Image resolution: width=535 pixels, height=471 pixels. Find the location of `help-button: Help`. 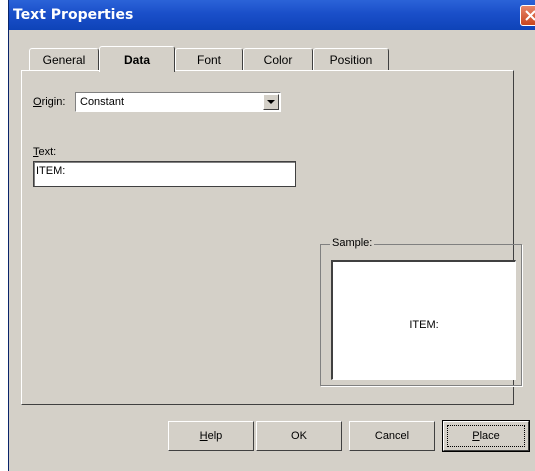

help-button: Help is located at coordinates (211, 436).